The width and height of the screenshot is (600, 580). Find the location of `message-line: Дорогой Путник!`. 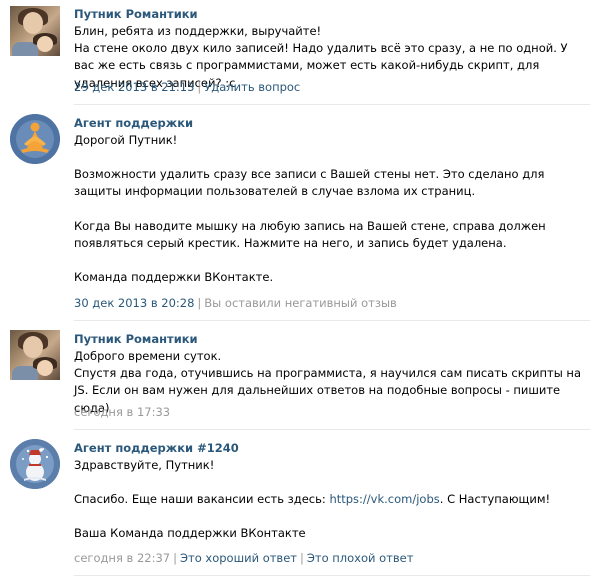

message-line: Дорогой Путник! is located at coordinates (126, 140).